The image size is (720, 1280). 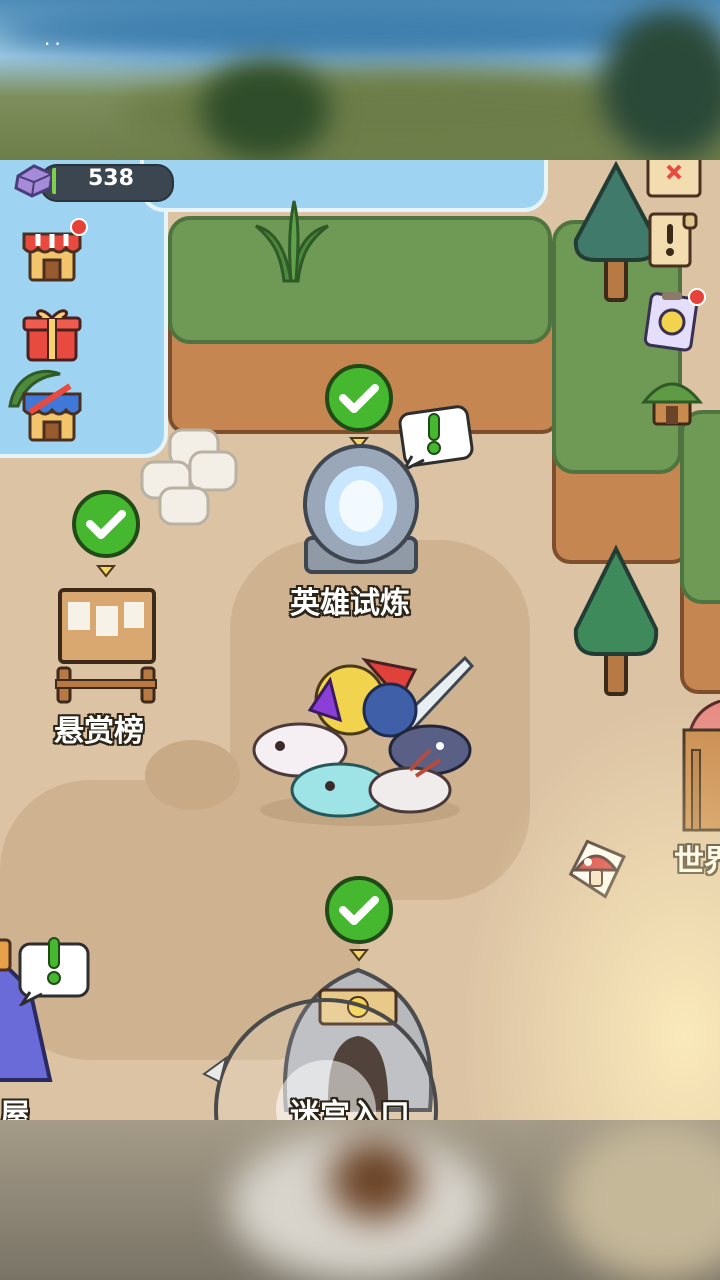 I want to click on hero-trial-label: 英雄试炼, so click(x=350, y=600).